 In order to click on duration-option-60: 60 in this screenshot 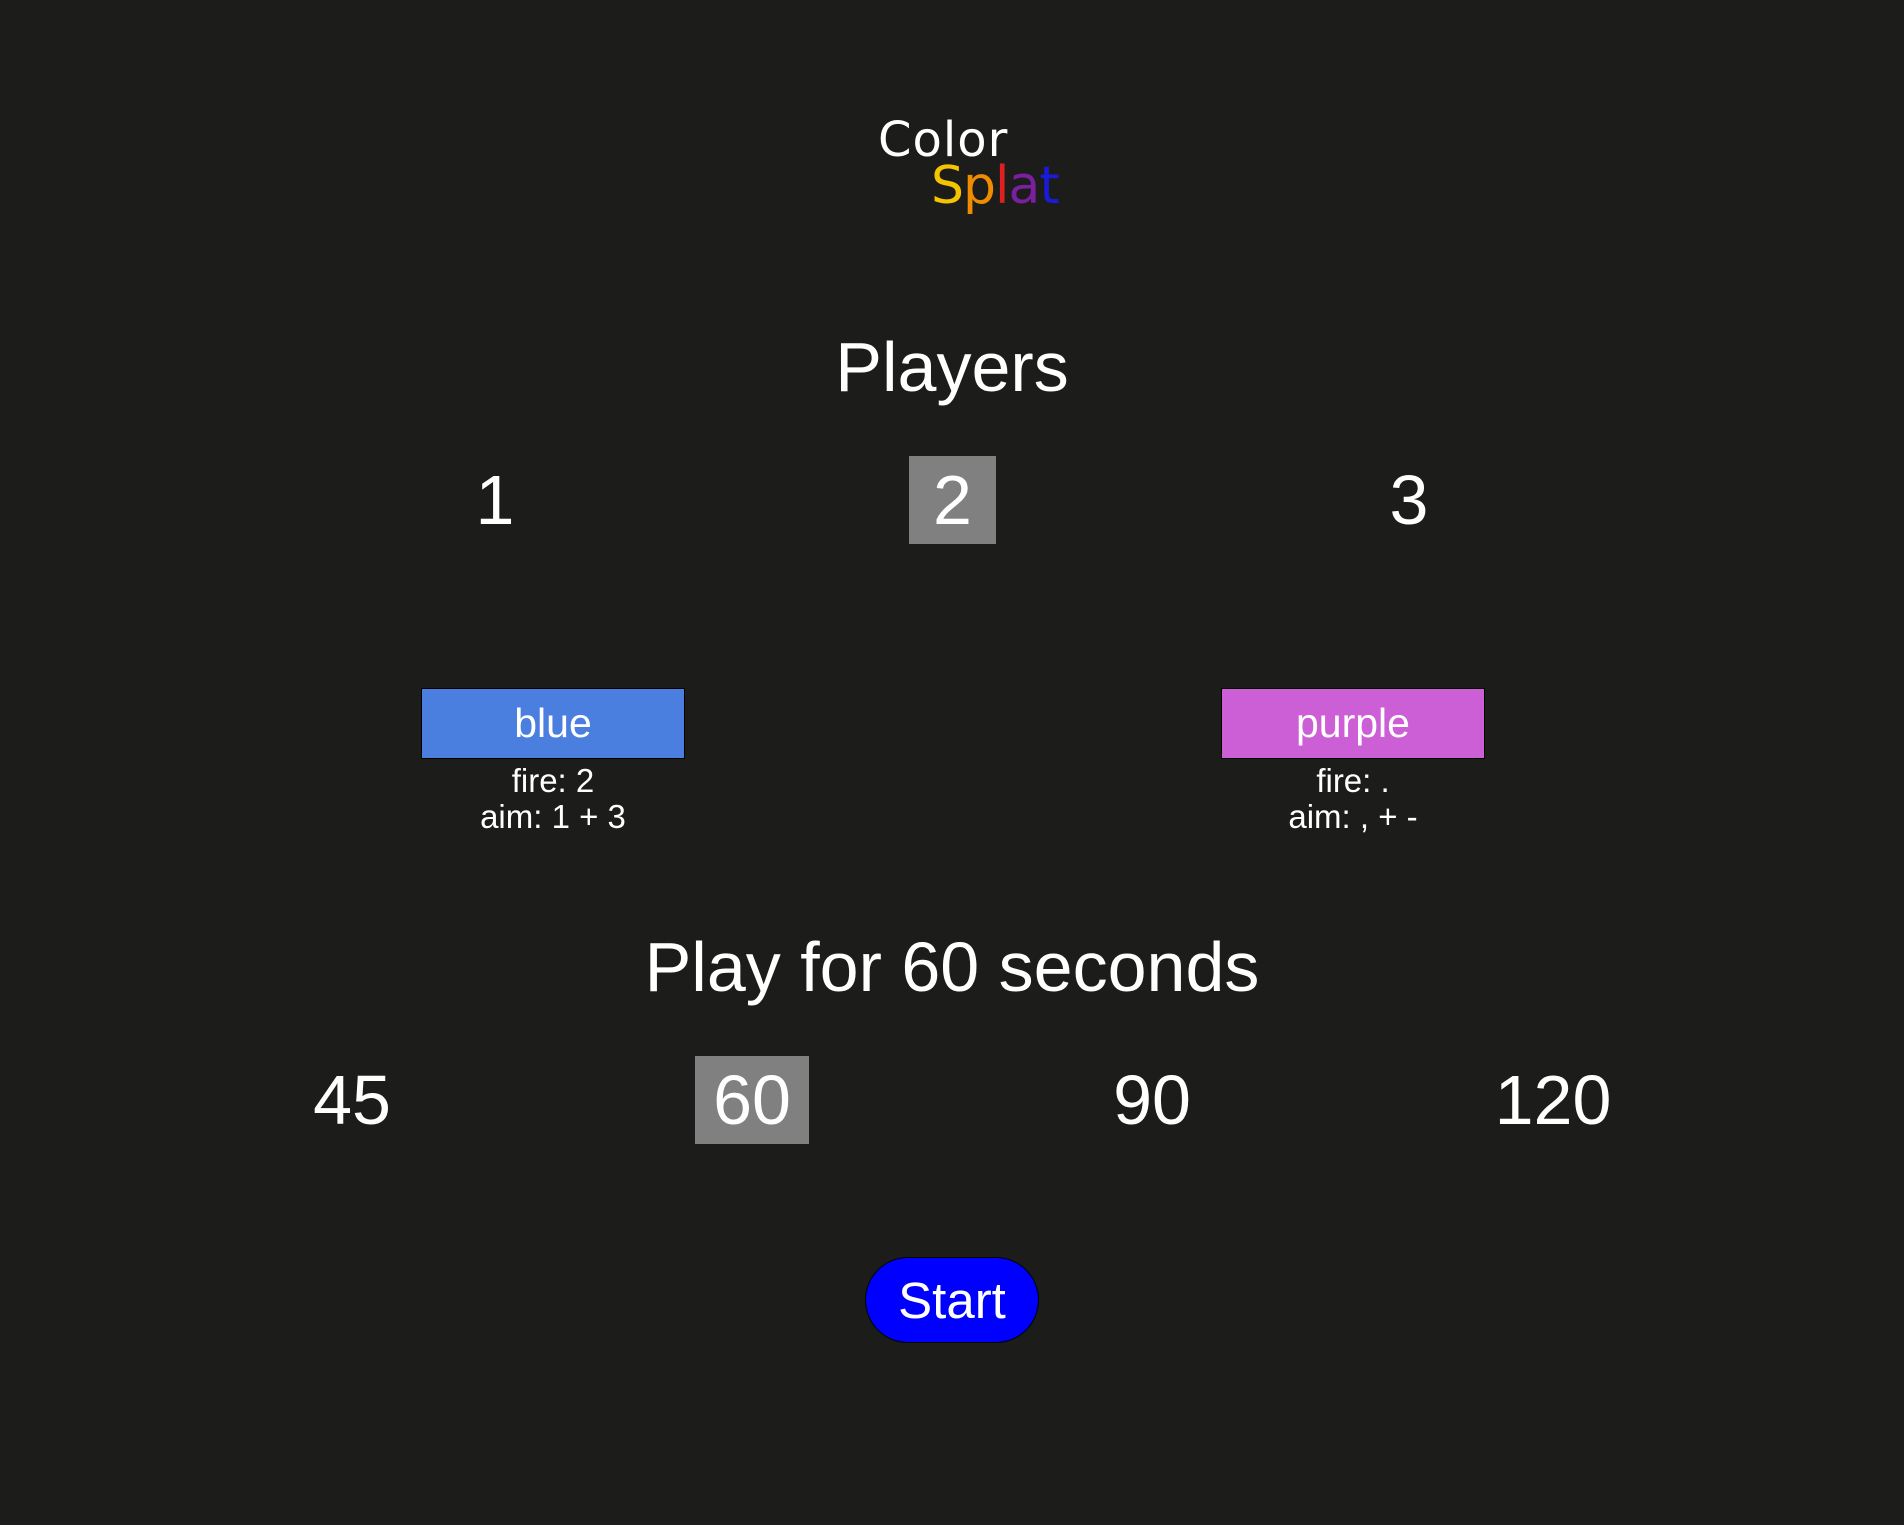, I will do `click(752, 1100)`.